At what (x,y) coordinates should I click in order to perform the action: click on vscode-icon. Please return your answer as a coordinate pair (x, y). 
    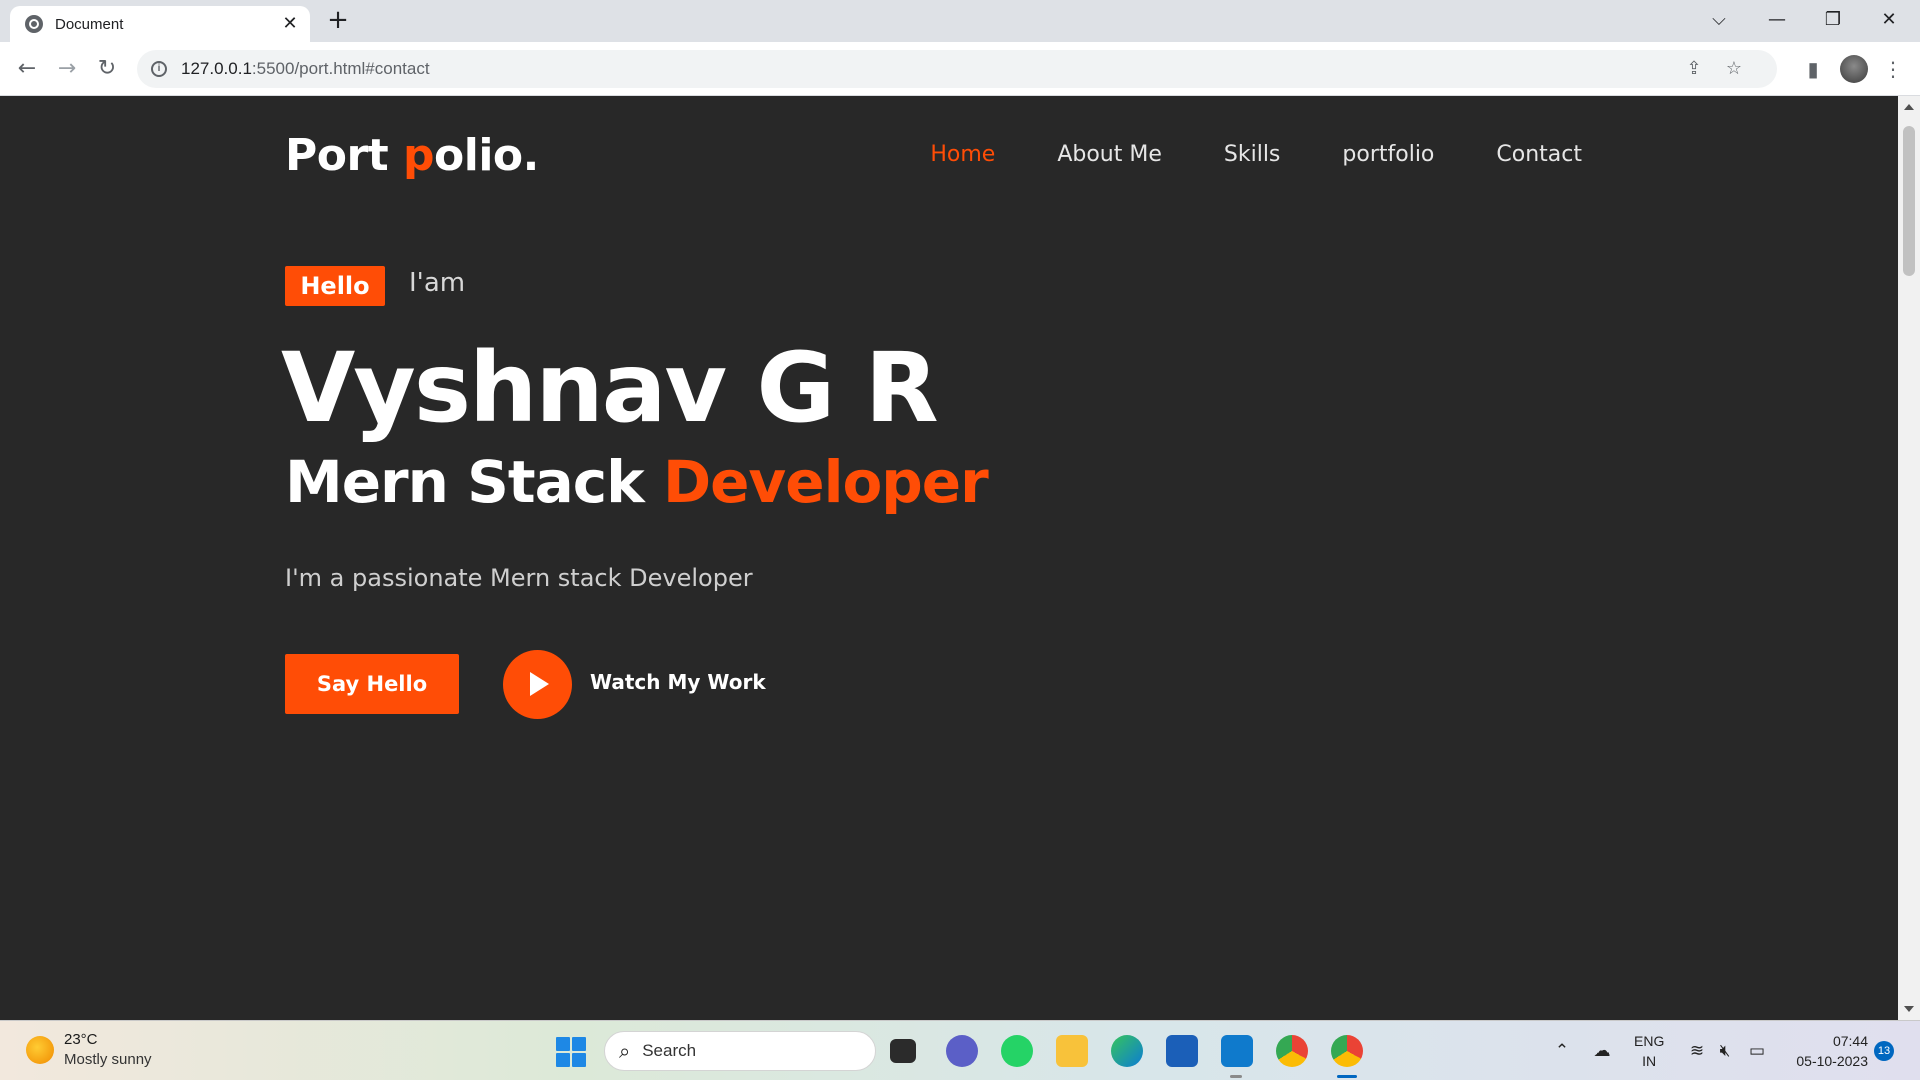
    Looking at the image, I should click on (1237, 1051).